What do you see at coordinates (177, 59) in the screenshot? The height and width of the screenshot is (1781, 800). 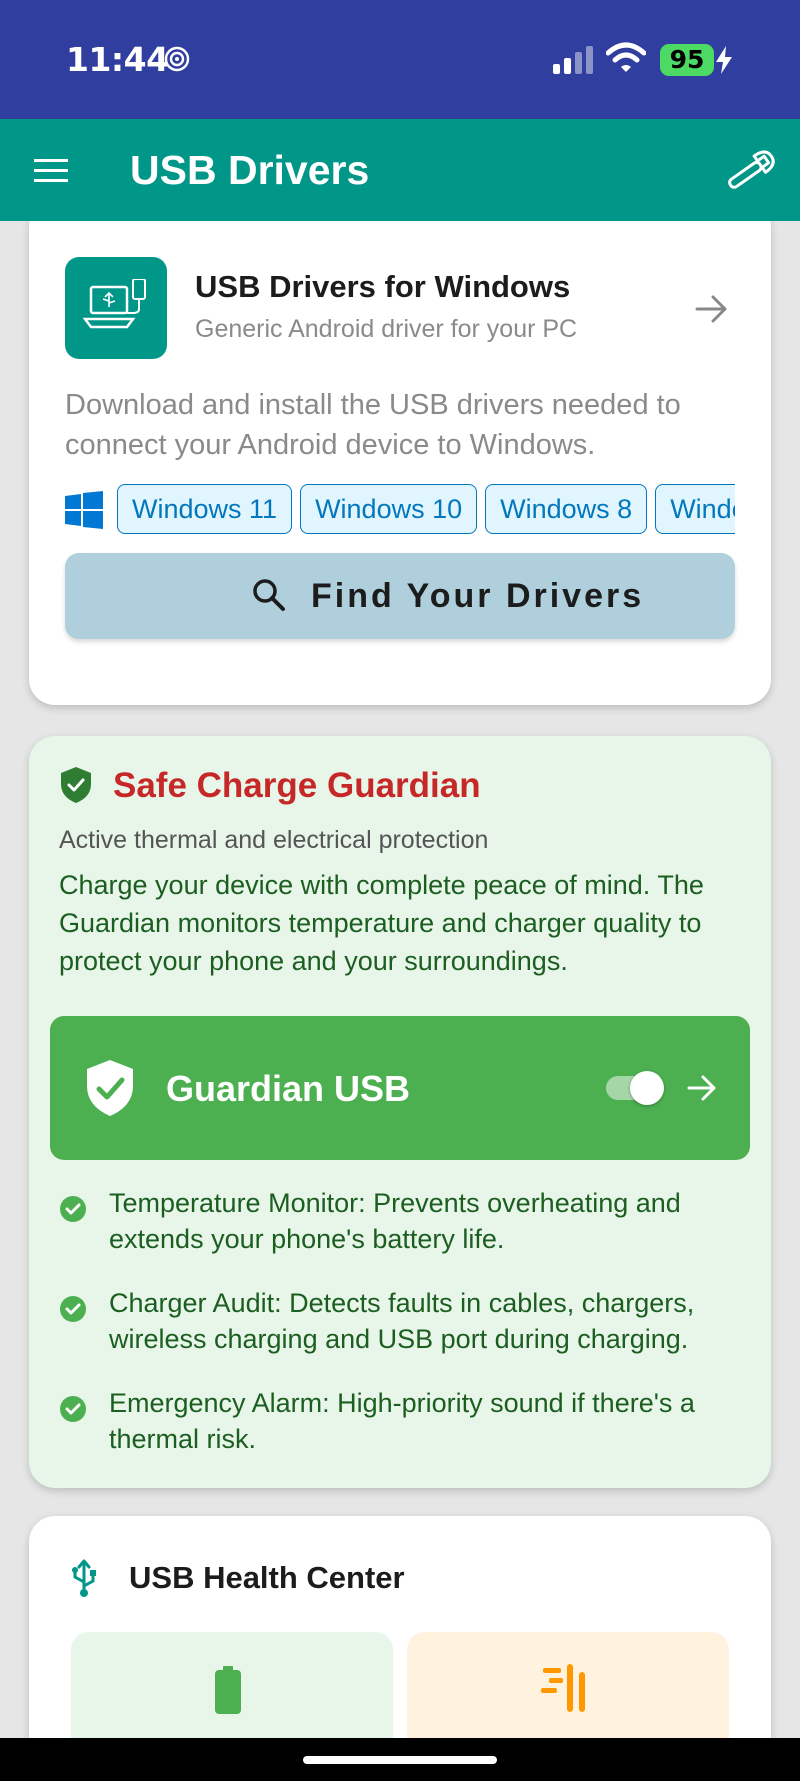 I see `focus-mode-icon` at bounding box center [177, 59].